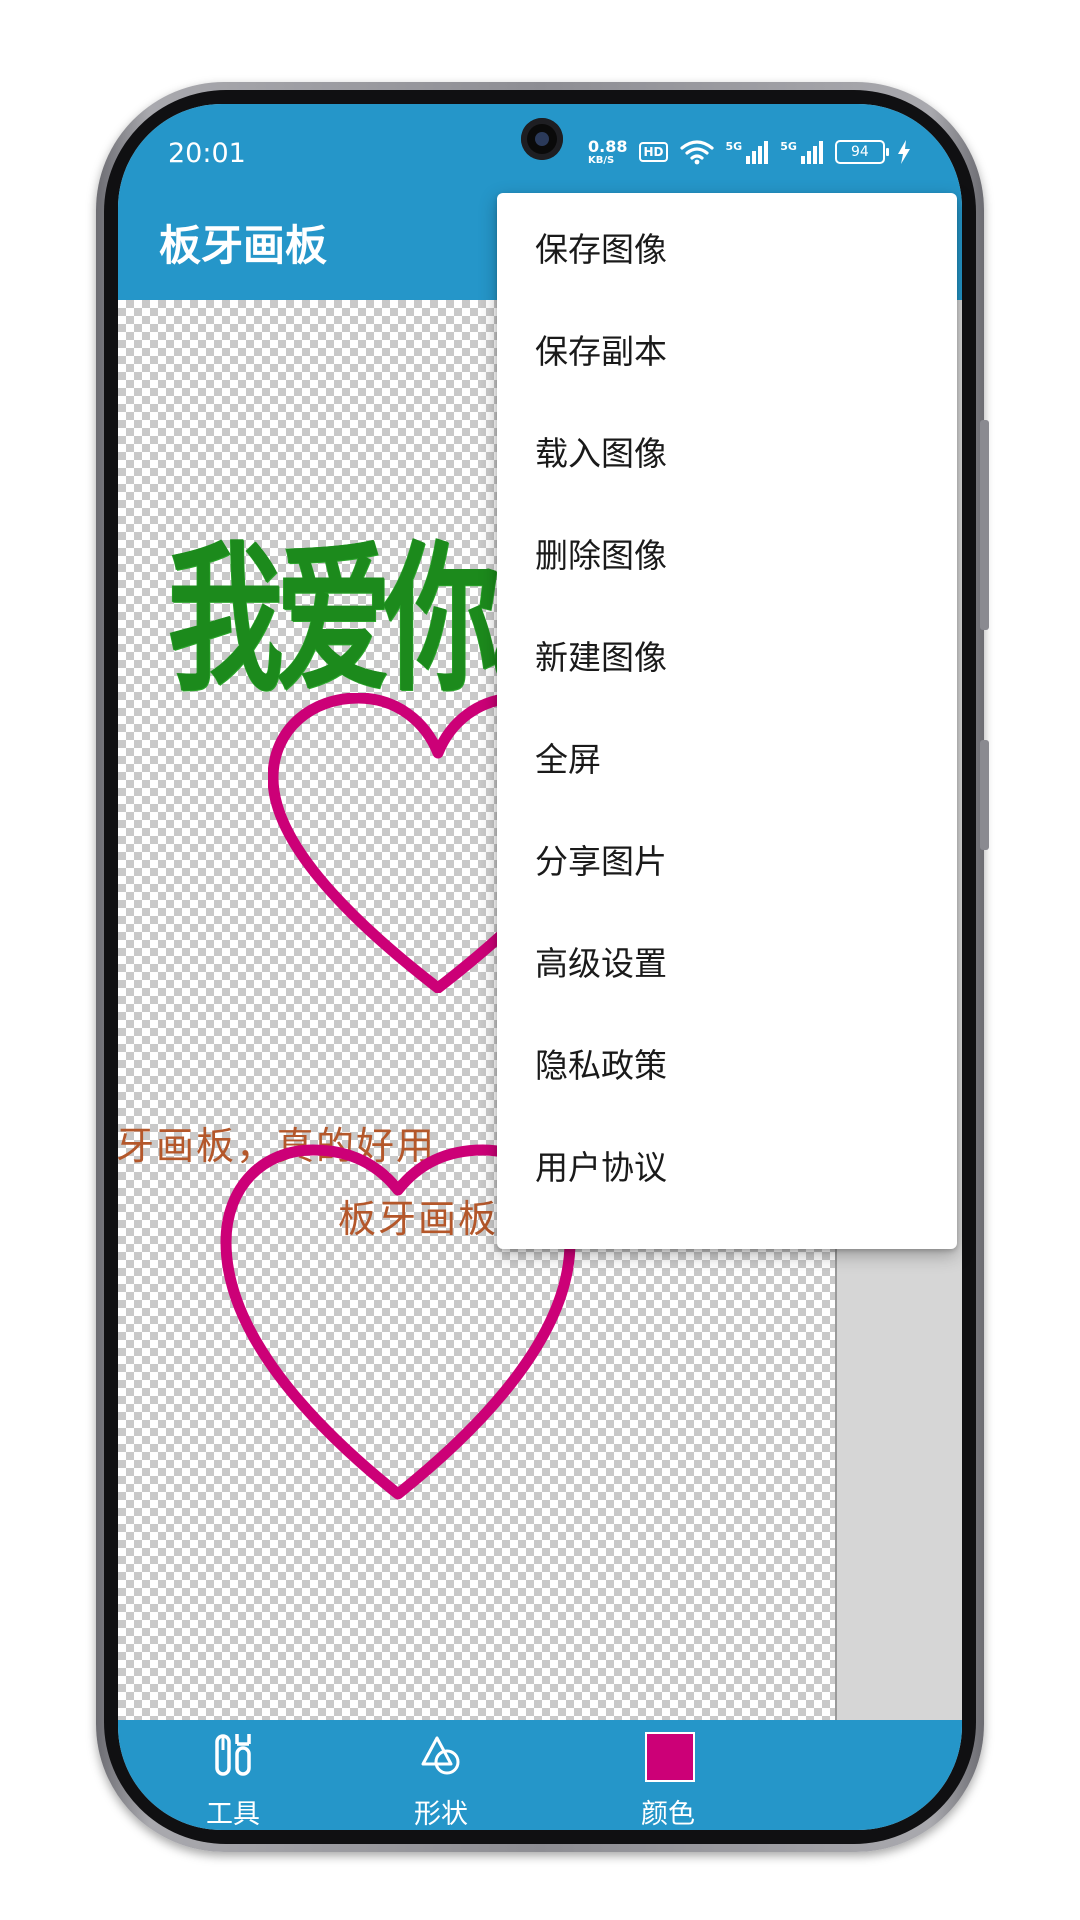 The height and width of the screenshot is (1920, 1080). I want to click on bottom-toolbar: 工具 形状 颜色, so click(540, 1775).